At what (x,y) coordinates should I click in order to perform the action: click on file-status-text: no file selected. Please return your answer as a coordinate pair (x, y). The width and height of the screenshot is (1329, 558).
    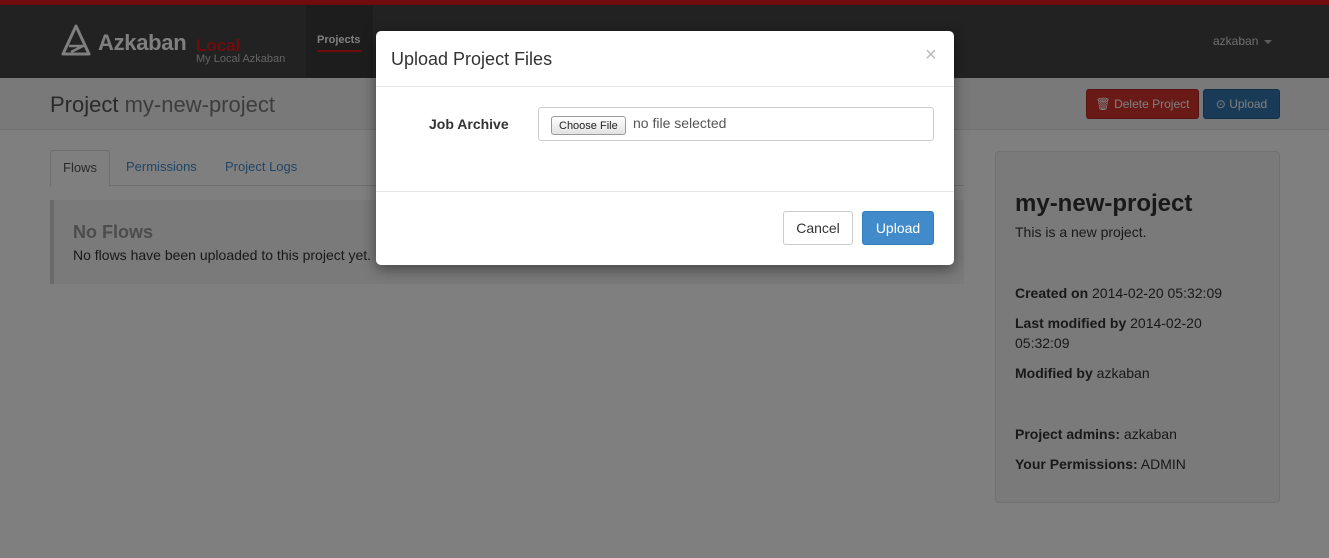
    Looking at the image, I should click on (680, 123).